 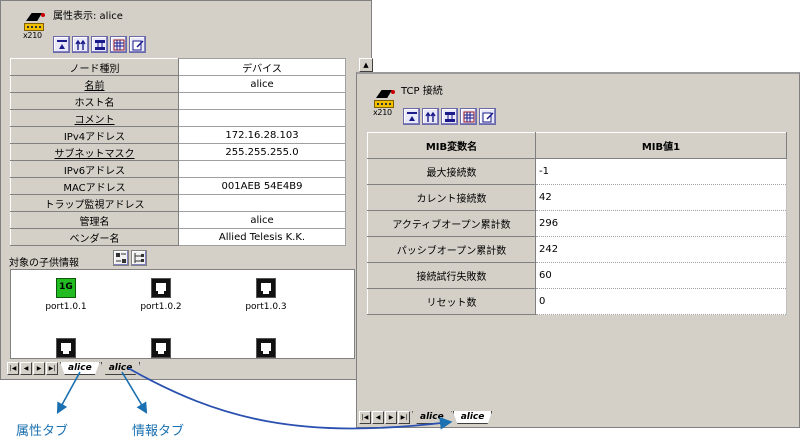 I want to click on device-icon: x210, so click(x=385, y=104).